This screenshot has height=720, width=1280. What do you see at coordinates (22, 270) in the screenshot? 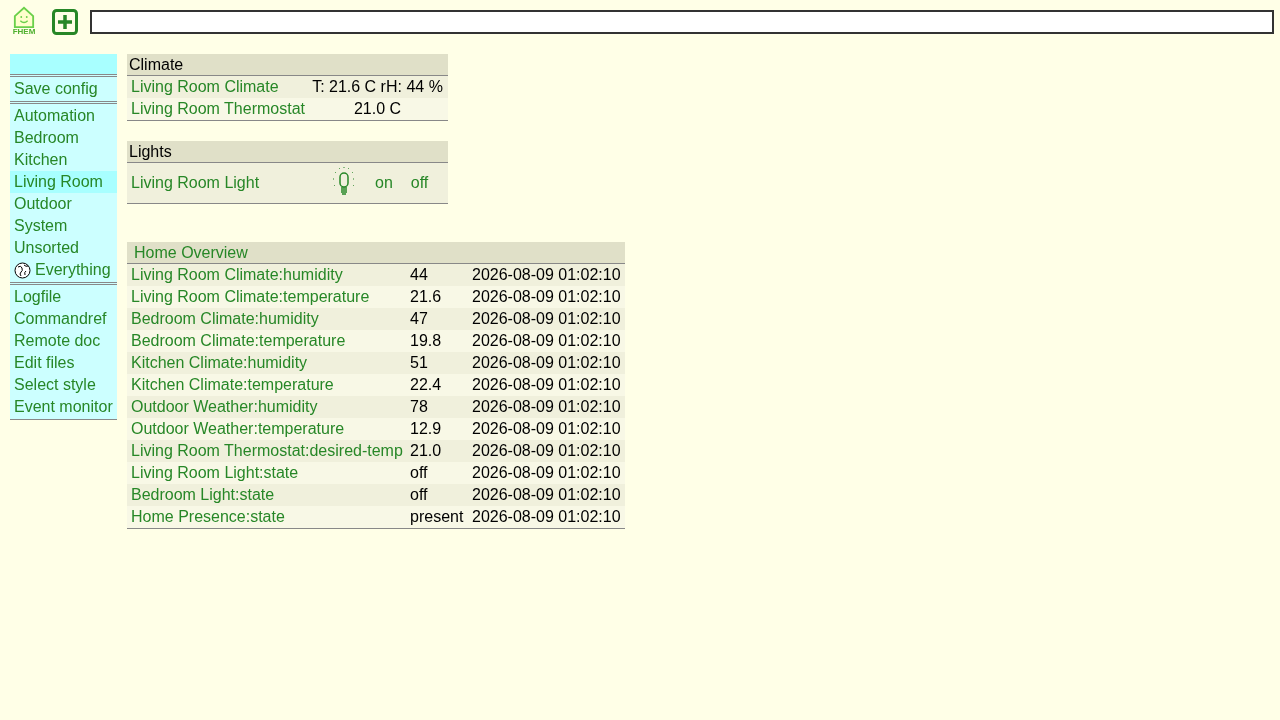
I see `globe-icon` at bounding box center [22, 270].